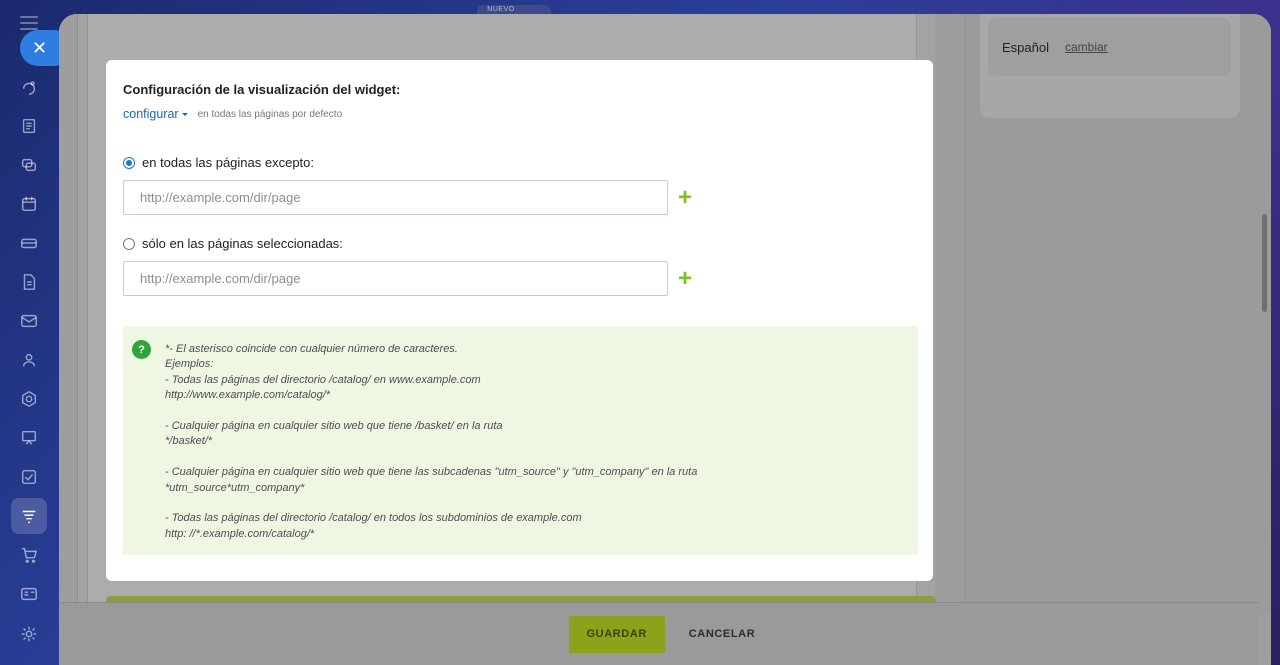 The image size is (1280, 665). What do you see at coordinates (29, 126) in the screenshot?
I see `tasks-icon` at bounding box center [29, 126].